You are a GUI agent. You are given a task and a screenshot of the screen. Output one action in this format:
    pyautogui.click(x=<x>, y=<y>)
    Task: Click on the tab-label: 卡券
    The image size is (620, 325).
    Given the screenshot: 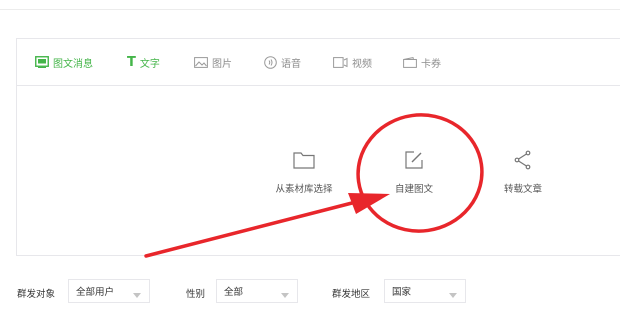 What is the action you would take?
    pyautogui.click(x=431, y=64)
    